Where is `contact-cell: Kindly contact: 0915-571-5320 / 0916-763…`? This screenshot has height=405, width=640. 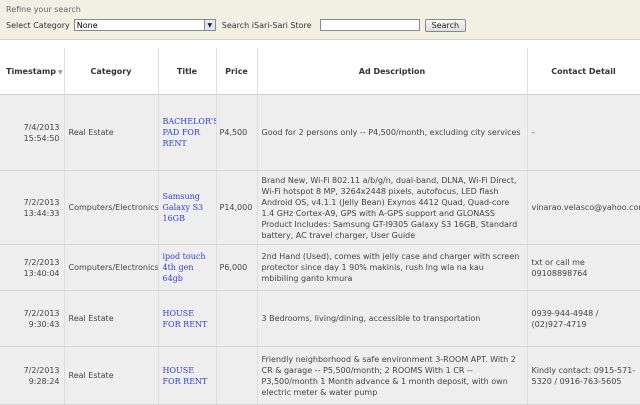
contact-cell: Kindly contact: 0915-571-5320 / 0916-763… is located at coordinates (583, 375).